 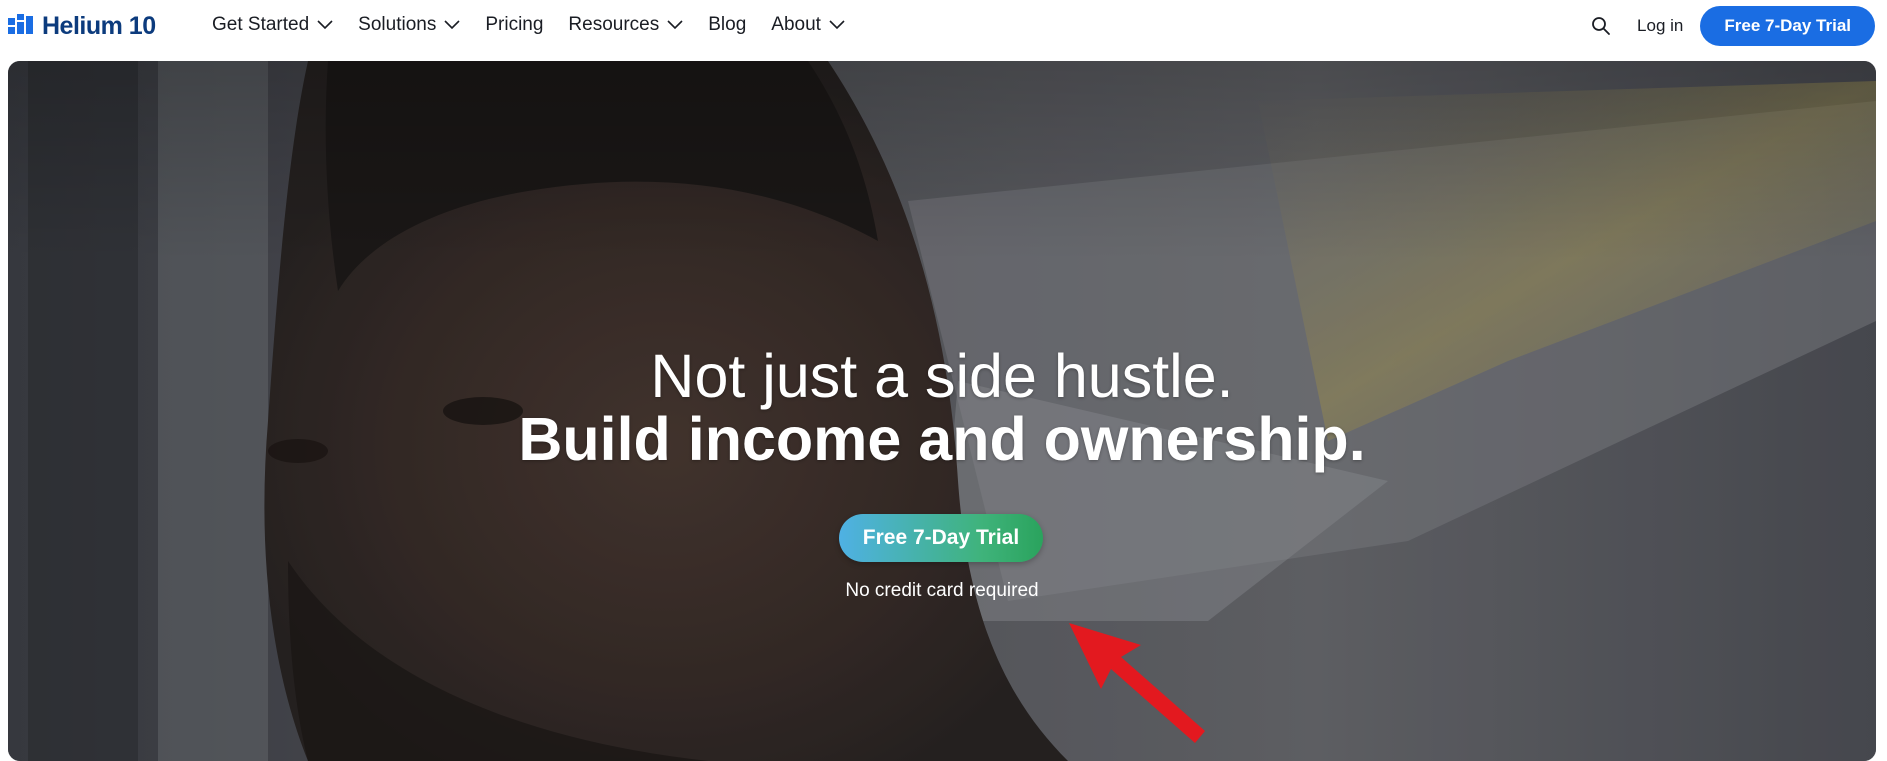 I want to click on free-trial-button-hero: Free 7-Day Trial, so click(x=941, y=538).